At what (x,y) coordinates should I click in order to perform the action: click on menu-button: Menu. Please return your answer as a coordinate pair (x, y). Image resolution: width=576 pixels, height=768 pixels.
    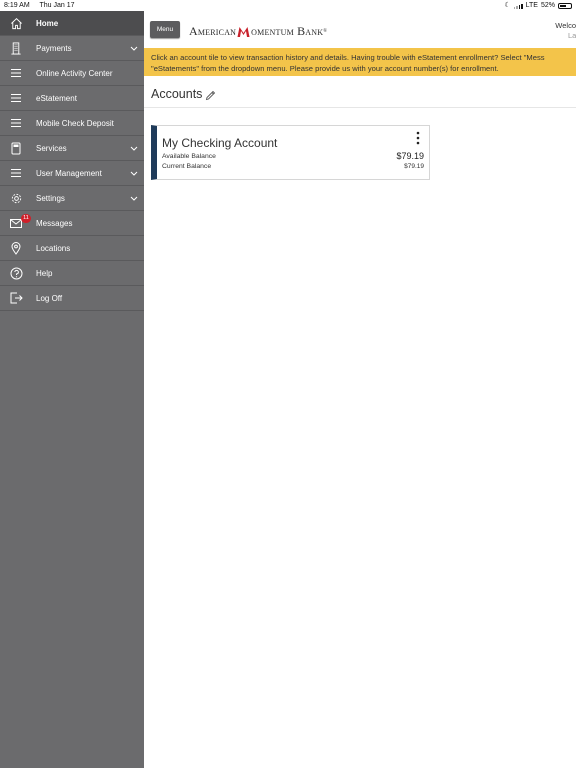
    Looking at the image, I should click on (165, 29).